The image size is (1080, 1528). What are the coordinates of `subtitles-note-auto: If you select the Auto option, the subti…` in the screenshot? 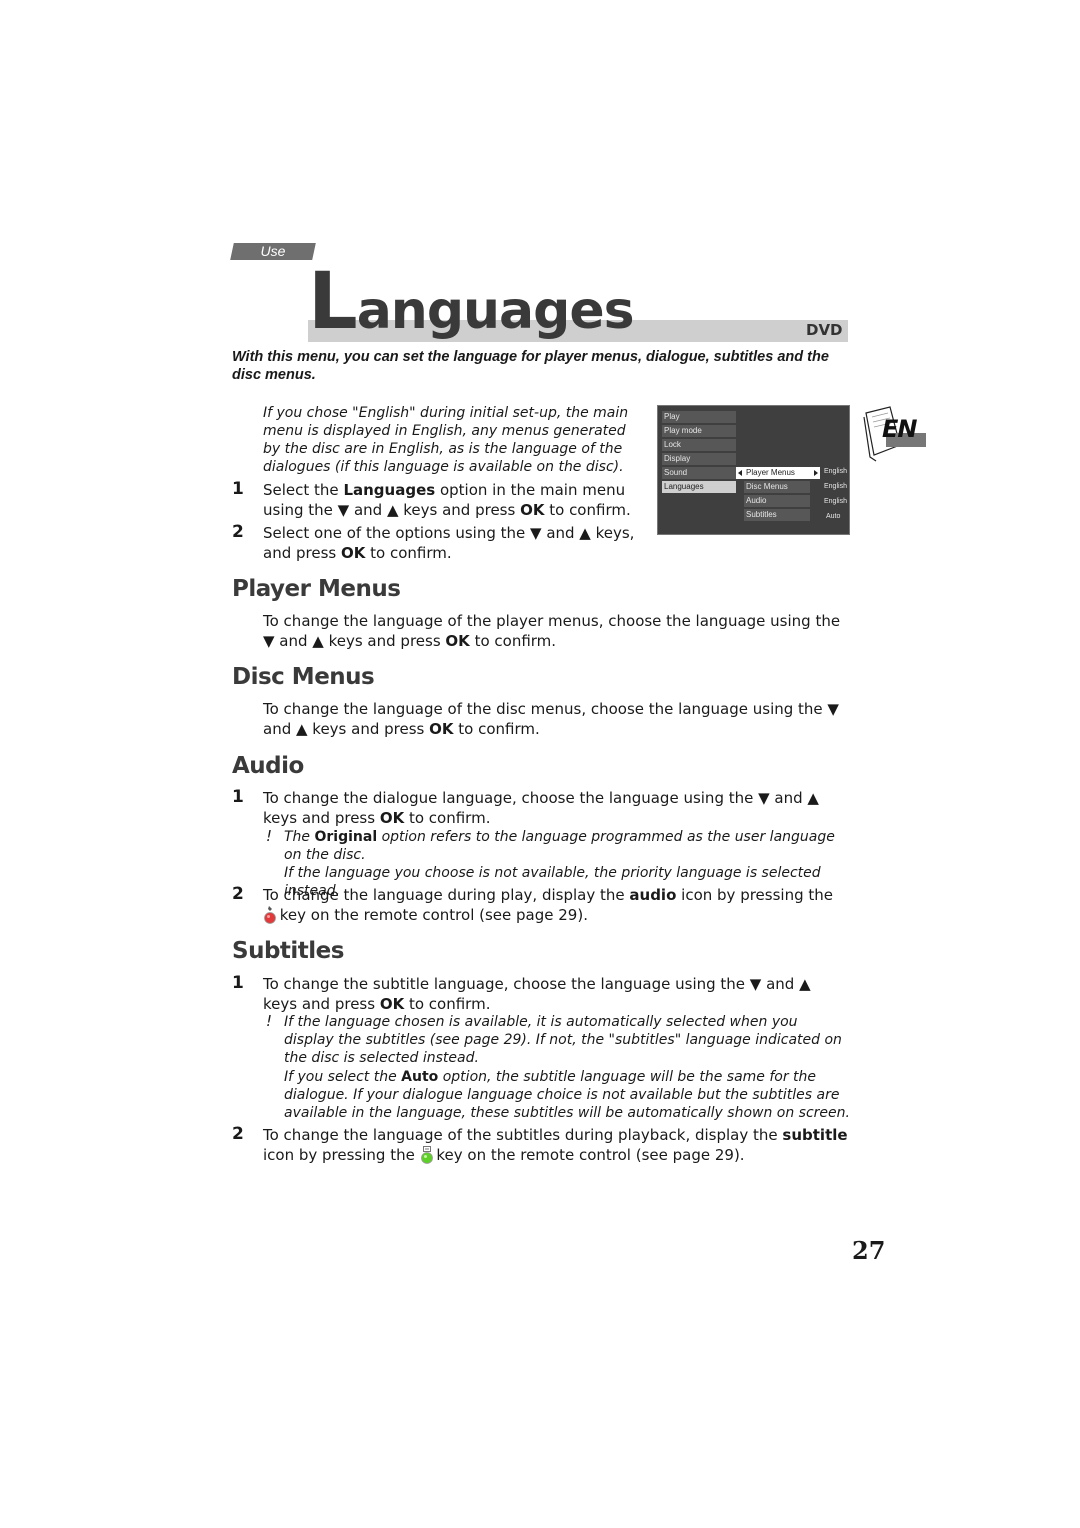 It's located at (567, 1095).